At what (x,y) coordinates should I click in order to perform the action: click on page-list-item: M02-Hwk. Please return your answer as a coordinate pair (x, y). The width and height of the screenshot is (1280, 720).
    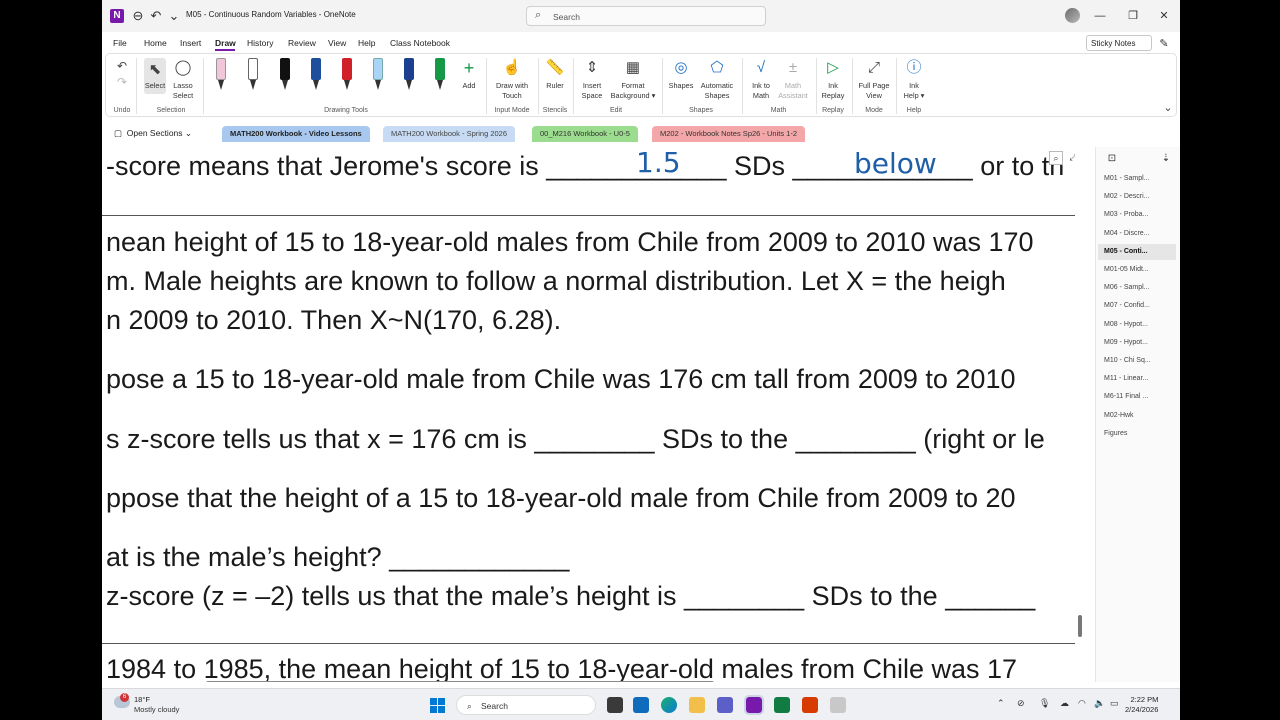
    Looking at the image, I should click on (1137, 416).